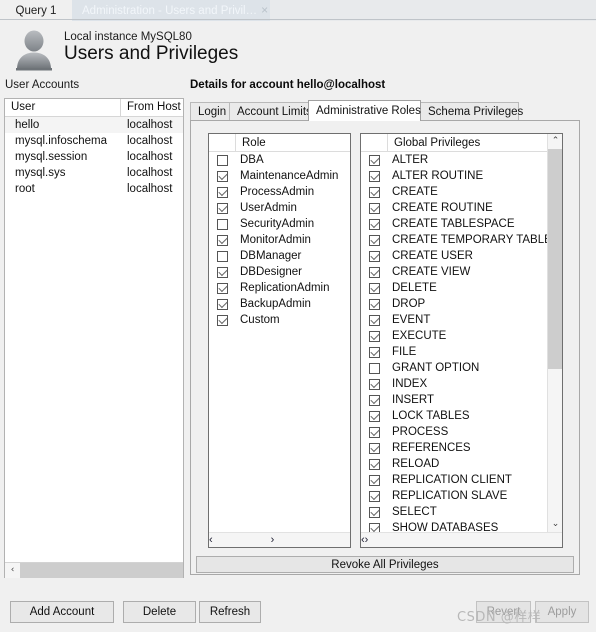  Describe the element at coordinates (461, 480) in the screenshot. I see `list-item: REPLICATION CLIENT` at that location.